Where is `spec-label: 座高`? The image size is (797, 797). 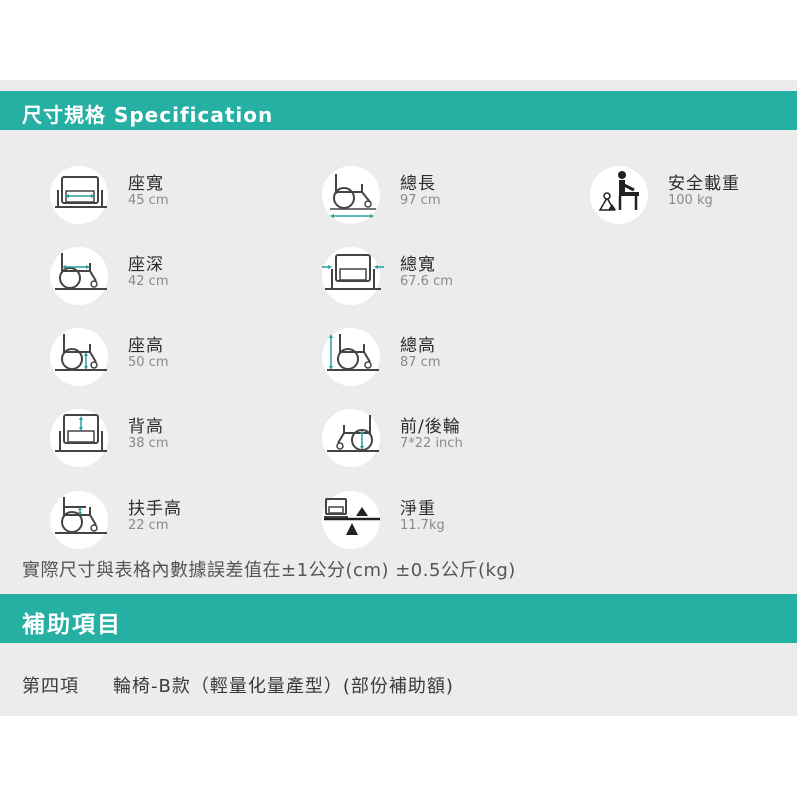 spec-label: 座高 is located at coordinates (146, 346).